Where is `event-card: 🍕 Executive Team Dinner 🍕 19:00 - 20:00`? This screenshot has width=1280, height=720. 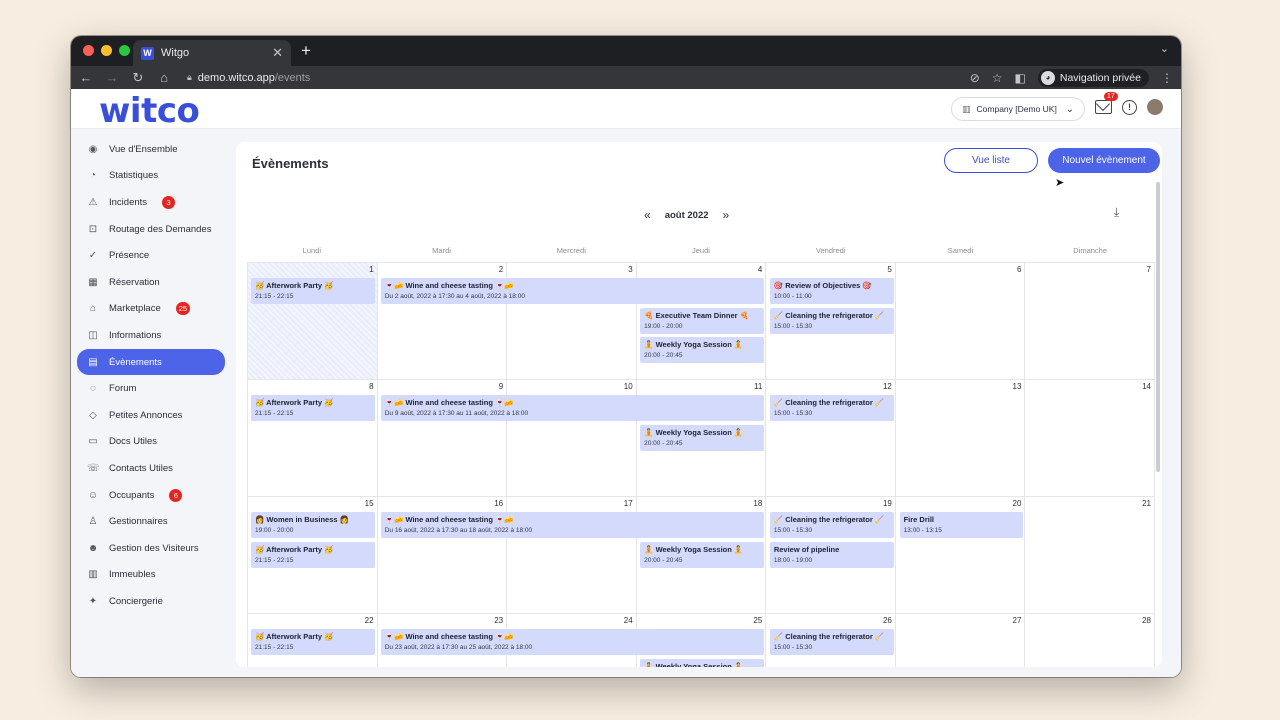
event-card: 🍕 Executive Team Dinner 🍕 19:00 - 20:00 is located at coordinates (702, 320).